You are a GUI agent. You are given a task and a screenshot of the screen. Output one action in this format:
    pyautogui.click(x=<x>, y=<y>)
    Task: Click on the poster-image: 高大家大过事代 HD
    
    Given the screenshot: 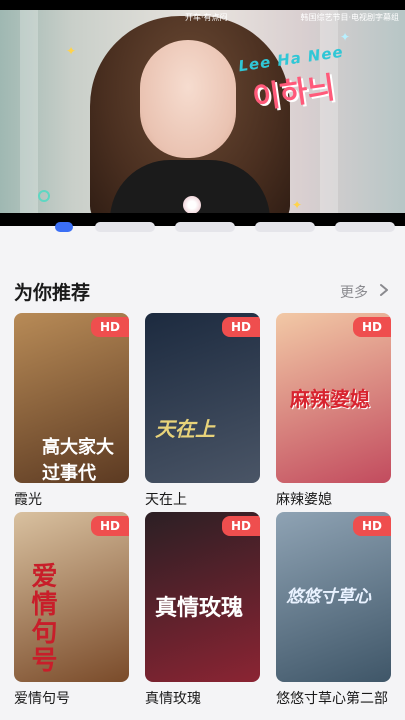 What is the action you would take?
    pyautogui.click(x=71, y=398)
    